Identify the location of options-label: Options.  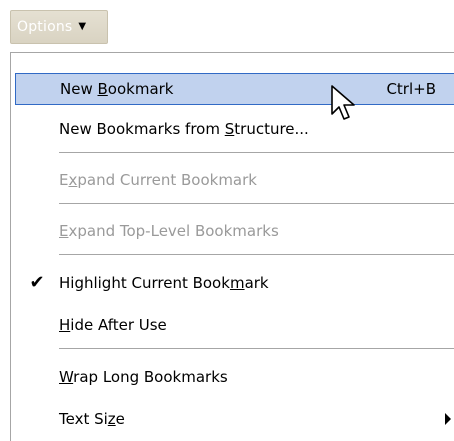
(45, 27).